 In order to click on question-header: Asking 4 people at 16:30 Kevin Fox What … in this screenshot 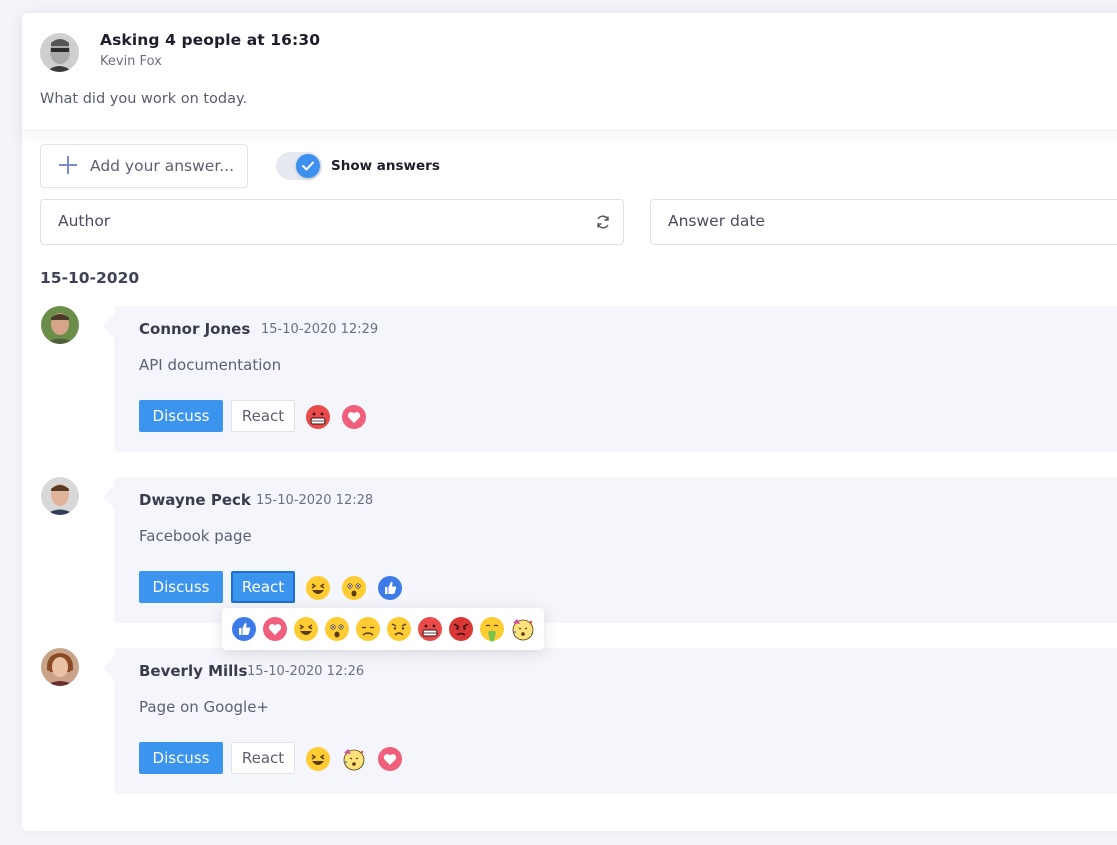, I will do `click(569, 72)`.